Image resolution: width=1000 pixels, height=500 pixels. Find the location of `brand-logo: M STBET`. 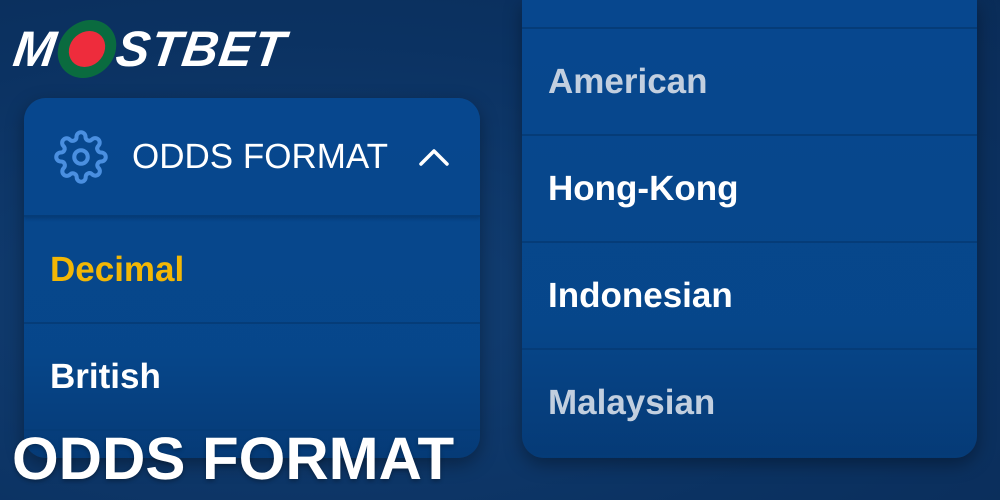

brand-logo: M STBET is located at coordinates (150, 49).